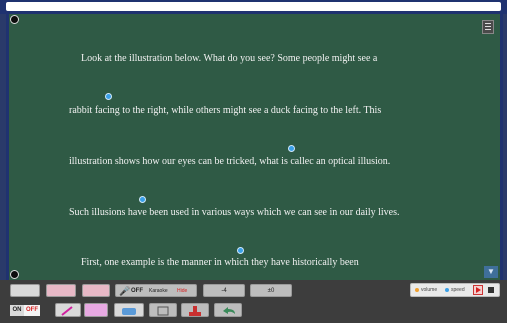 This screenshot has width=507, height=323. I want to click on playback-panel: volume speed, so click(455, 290).